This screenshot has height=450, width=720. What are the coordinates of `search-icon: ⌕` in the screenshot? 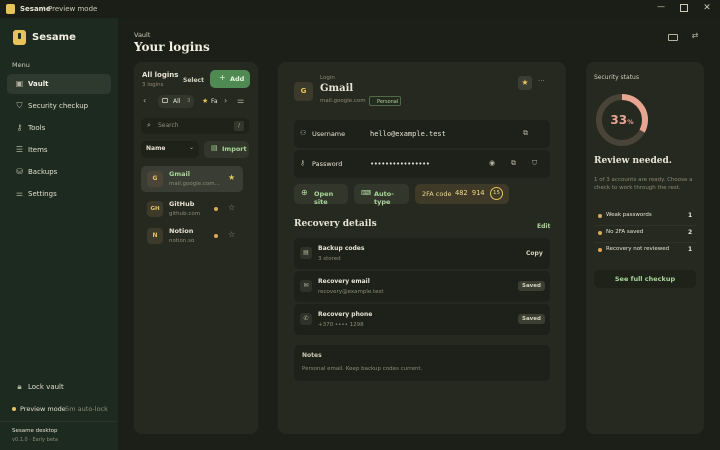 It's located at (149, 125).